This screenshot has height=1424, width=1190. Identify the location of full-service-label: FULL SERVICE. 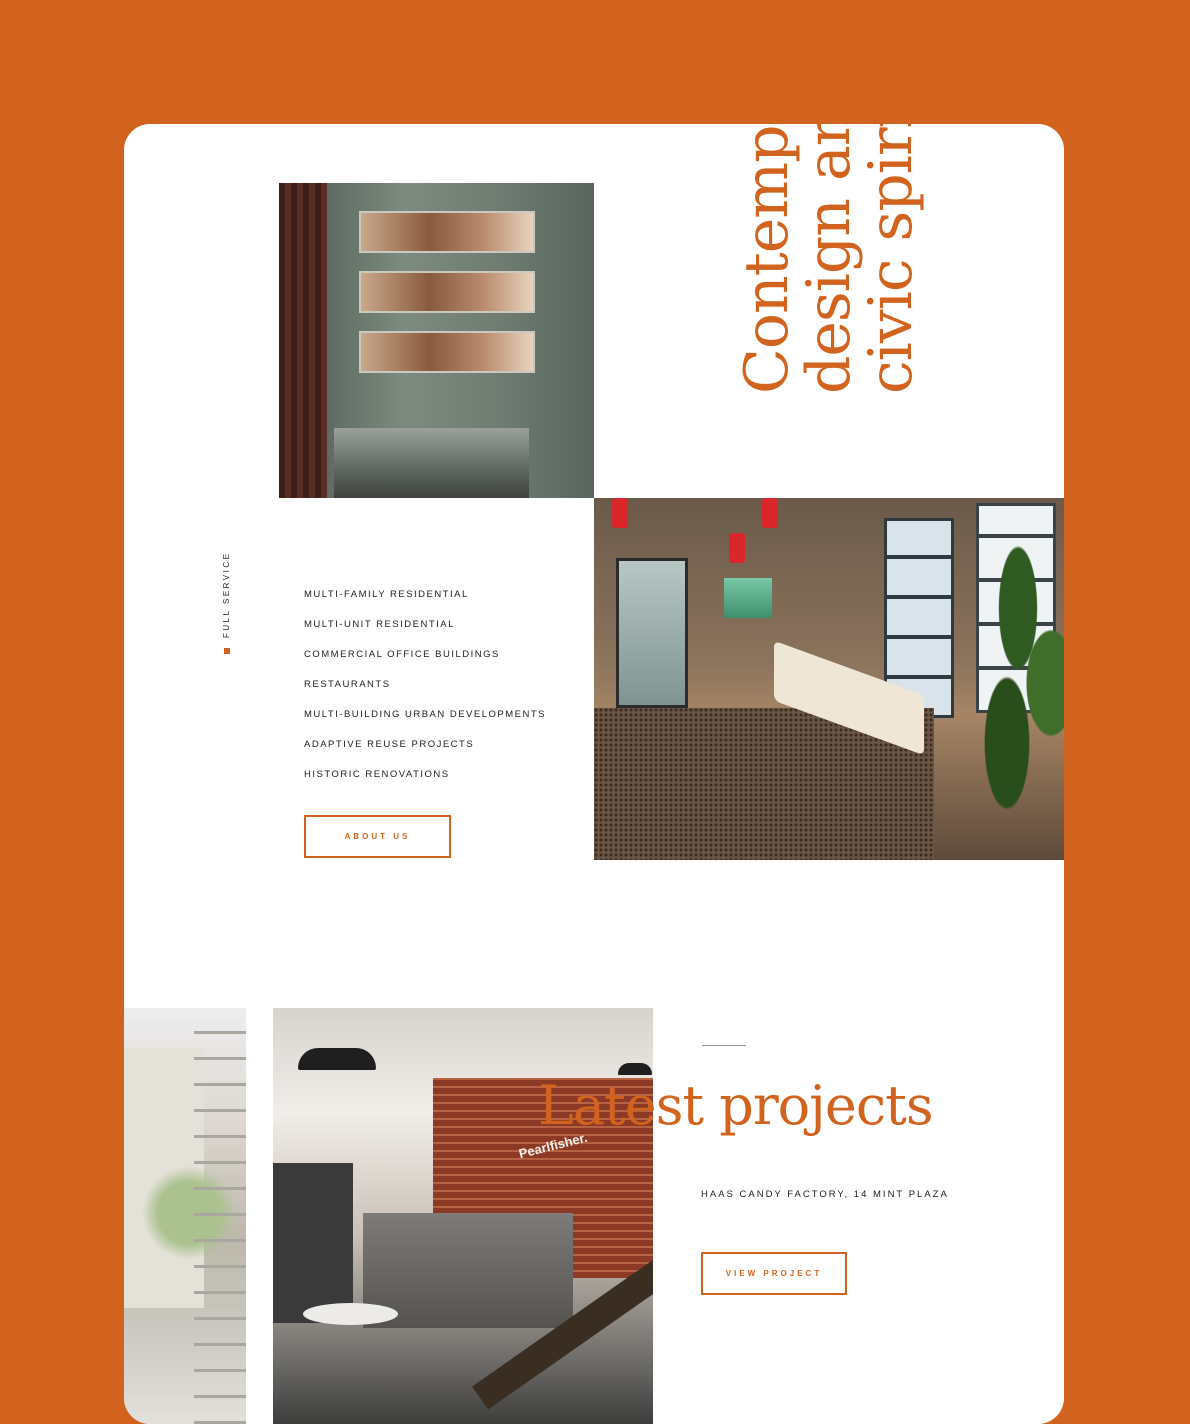
(226, 603).